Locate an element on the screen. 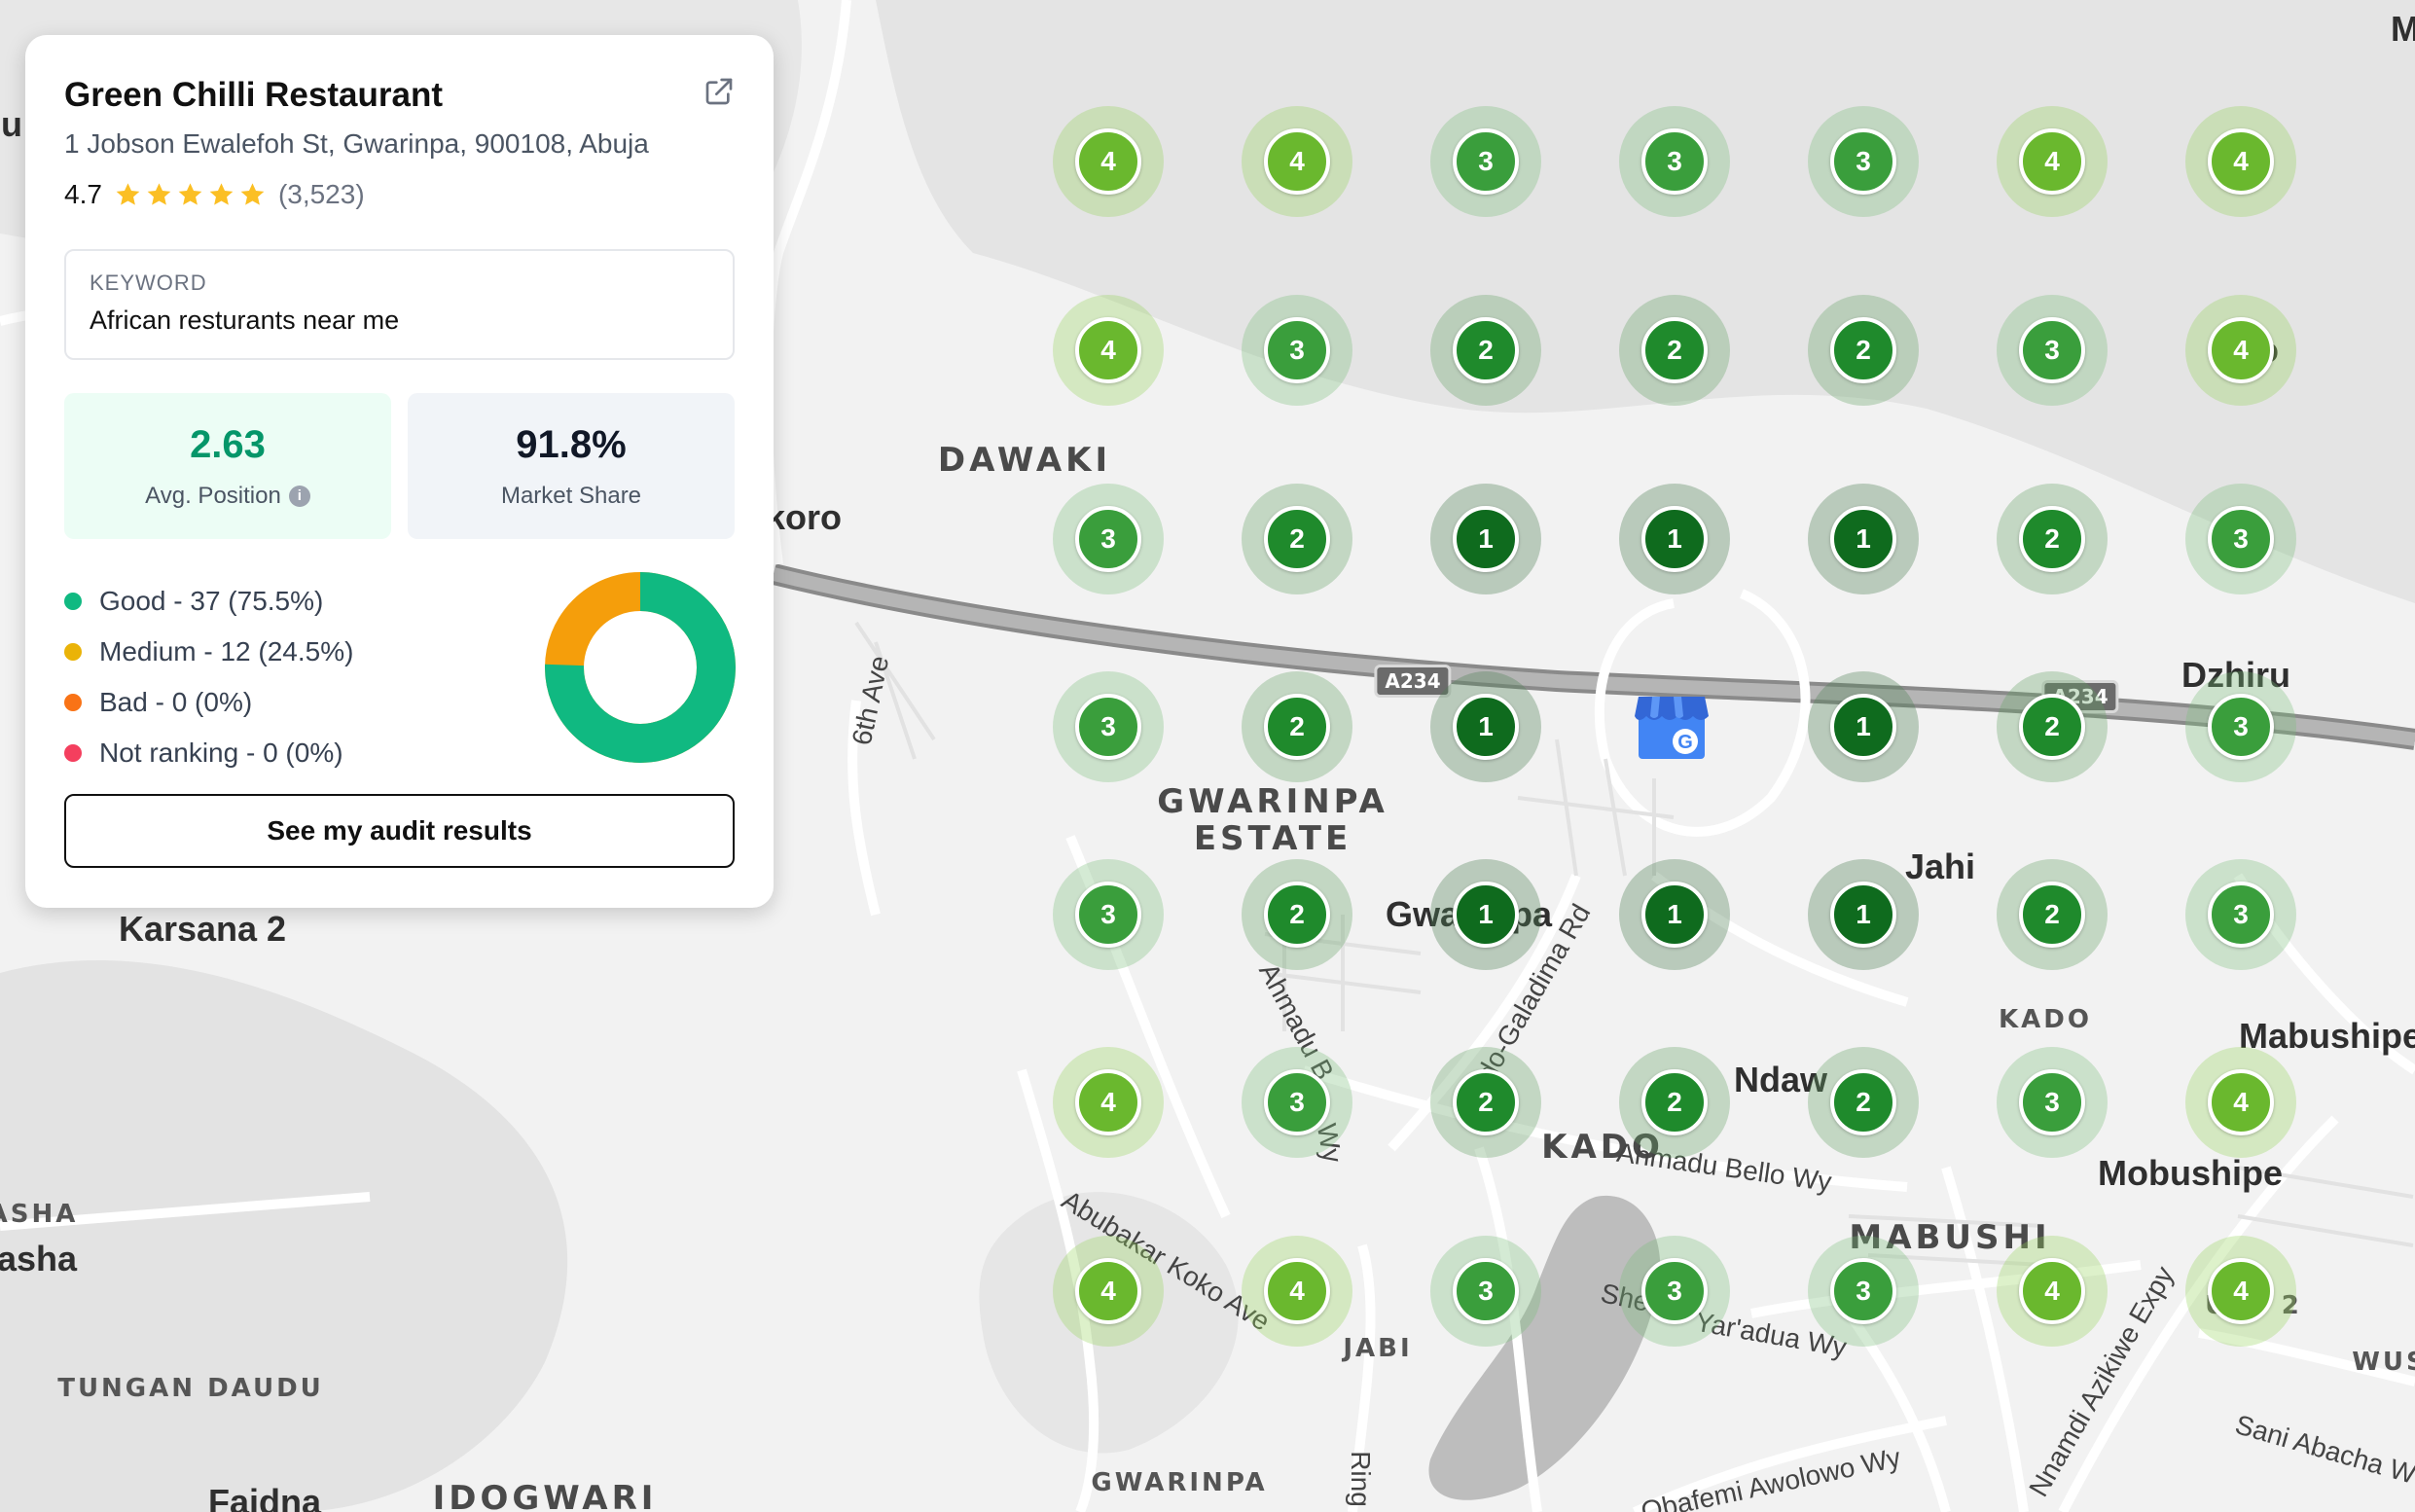 This screenshot has width=2415, height=1512. map-label: M is located at coordinates (2403, 29).